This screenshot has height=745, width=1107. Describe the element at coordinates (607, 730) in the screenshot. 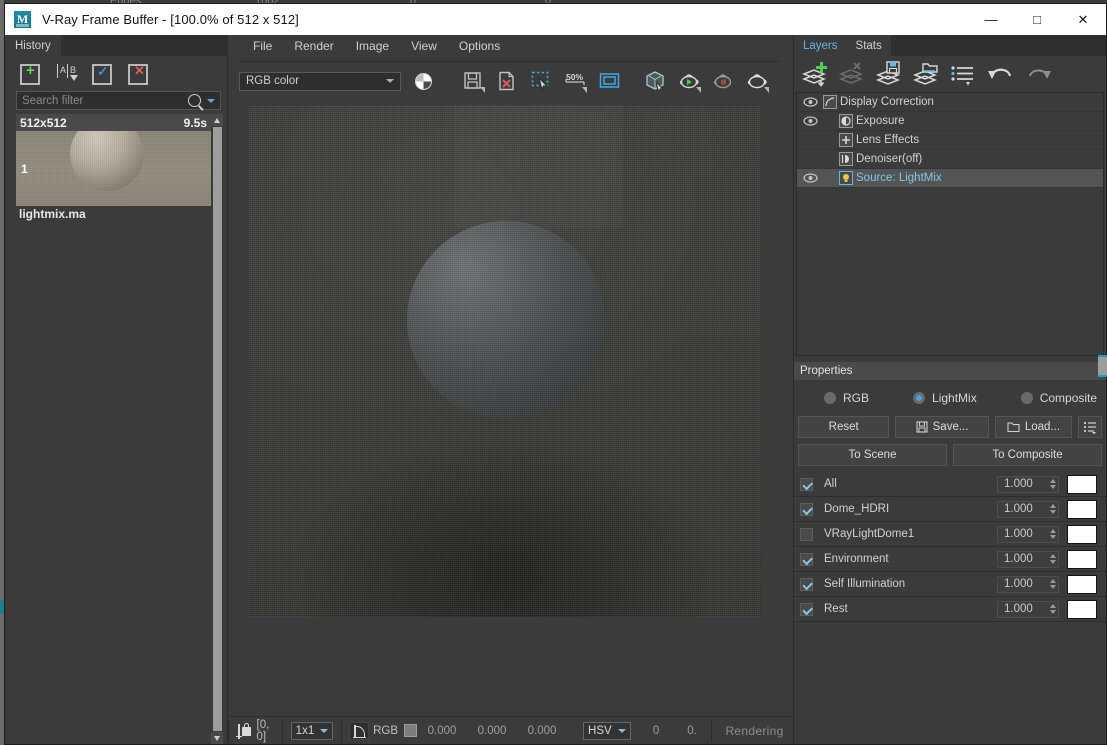

I see `hsv-select: HSV` at that location.